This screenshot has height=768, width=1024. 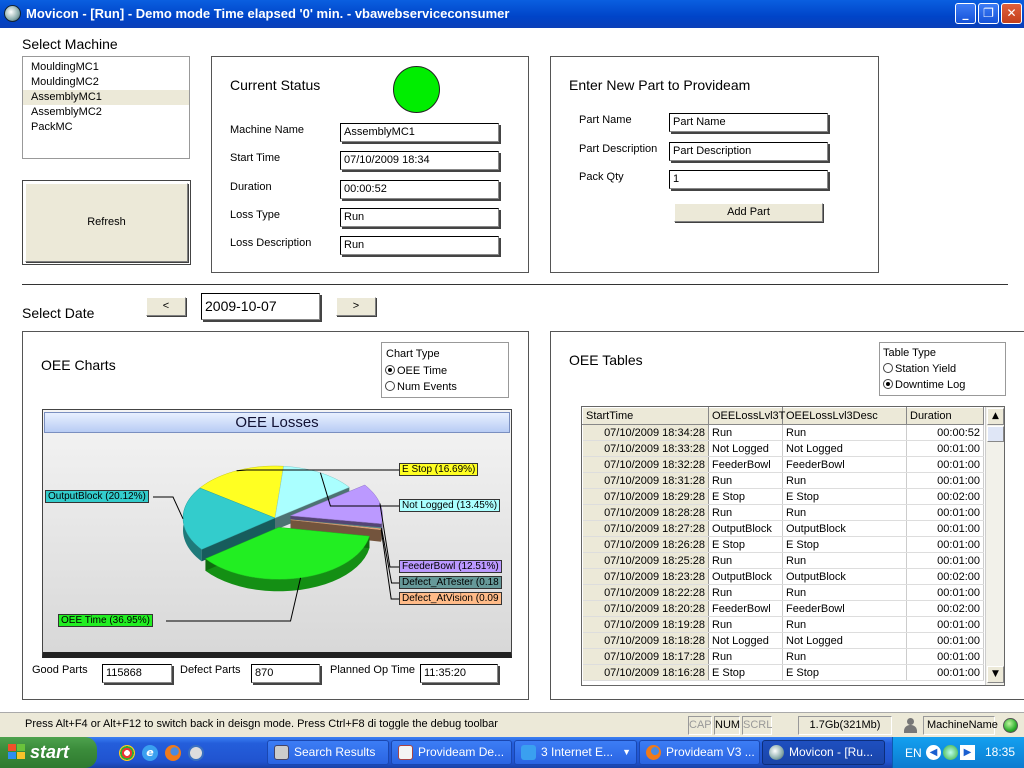 I want to click on user-icon, so click(x=910, y=725).